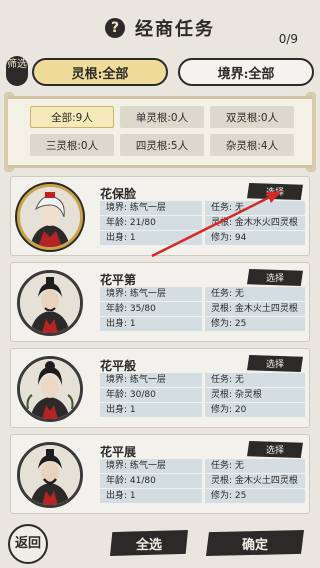  Describe the element at coordinates (118, 194) in the screenshot. I see `disciple-name: 花保脸` at that location.